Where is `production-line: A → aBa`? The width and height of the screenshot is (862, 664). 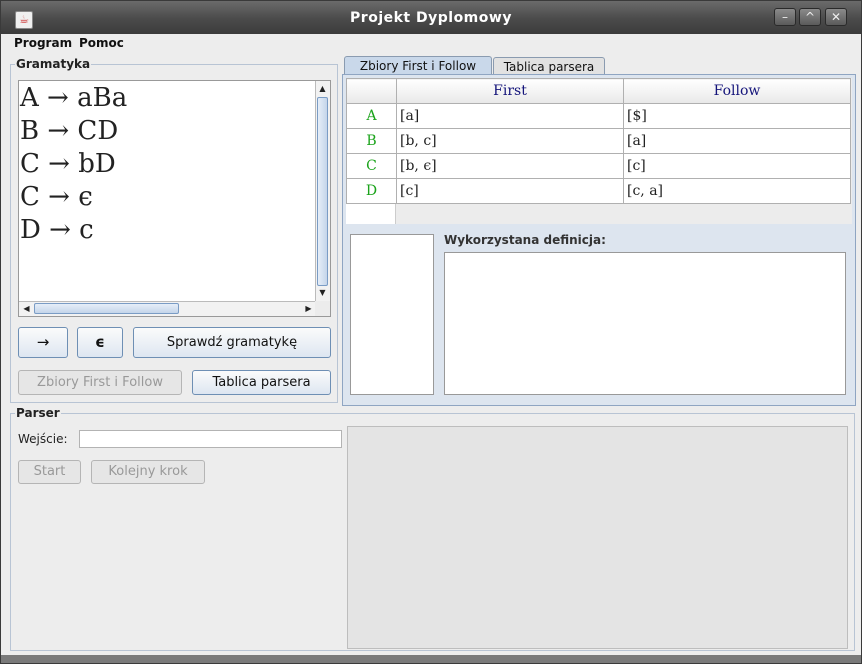 production-line: A → aBa is located at coordinates (74, 98).